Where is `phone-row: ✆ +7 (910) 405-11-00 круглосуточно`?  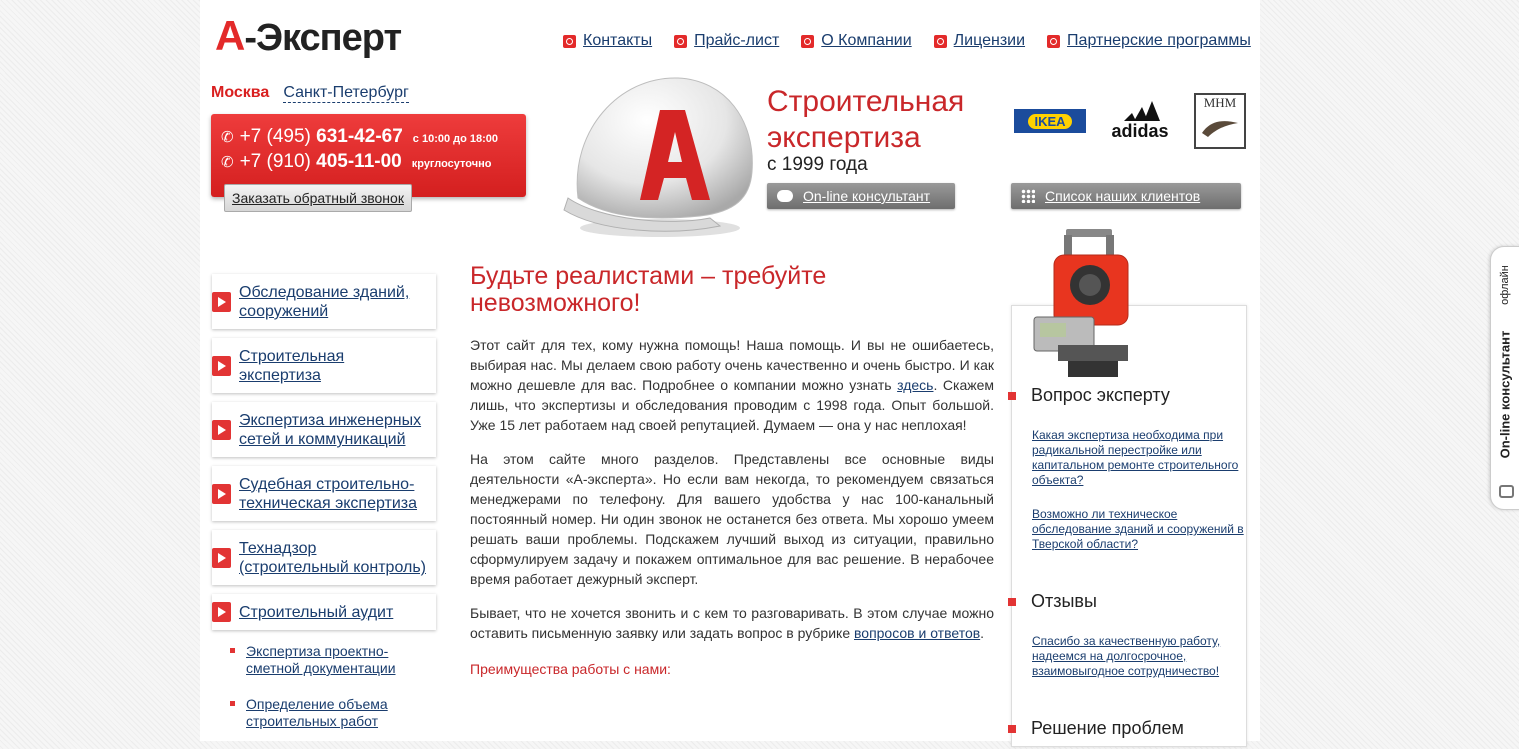 phone-row: ✆ +7 (910) 405-11-00 круглосуточно is located at coordinates (356, 162).